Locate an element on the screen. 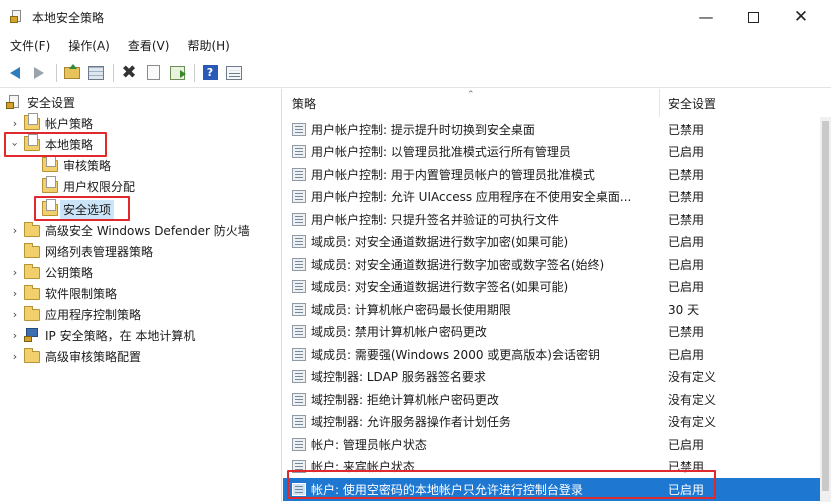  close-button: ✕ is located at coordinates (801, 17).